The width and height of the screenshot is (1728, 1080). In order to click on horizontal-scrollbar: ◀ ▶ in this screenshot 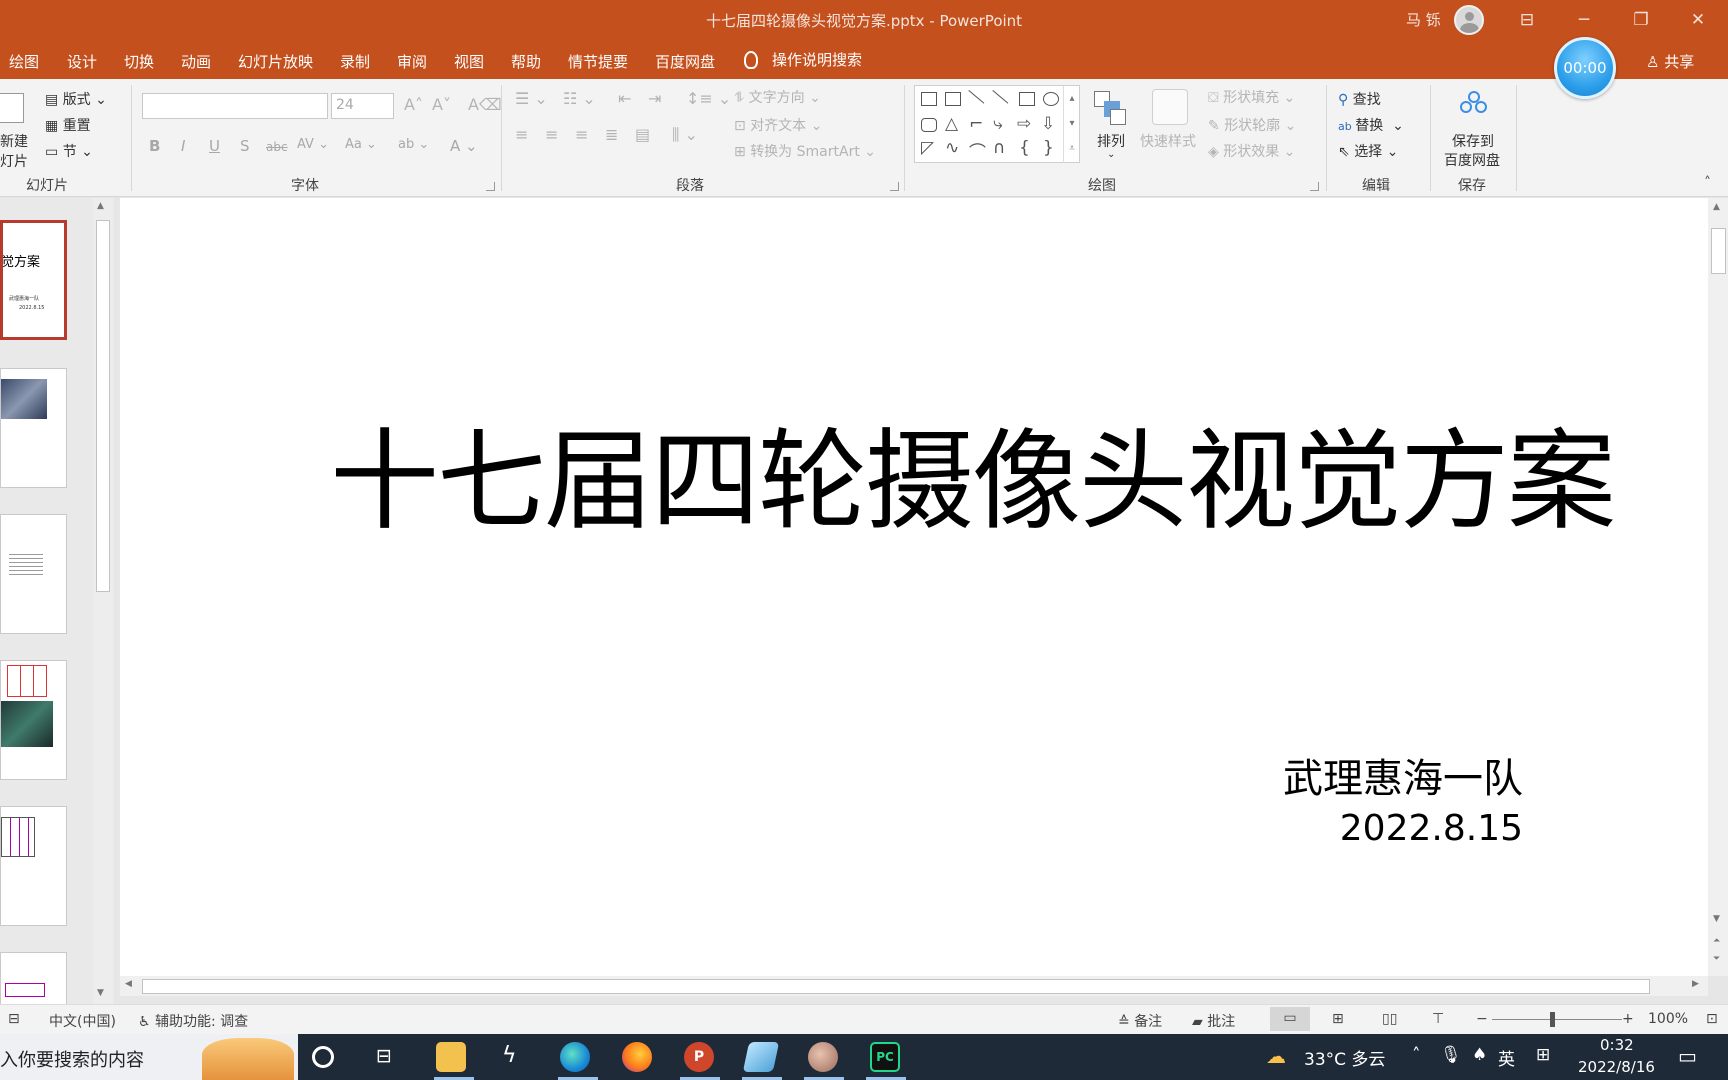, I will do `click(914, 986)`.